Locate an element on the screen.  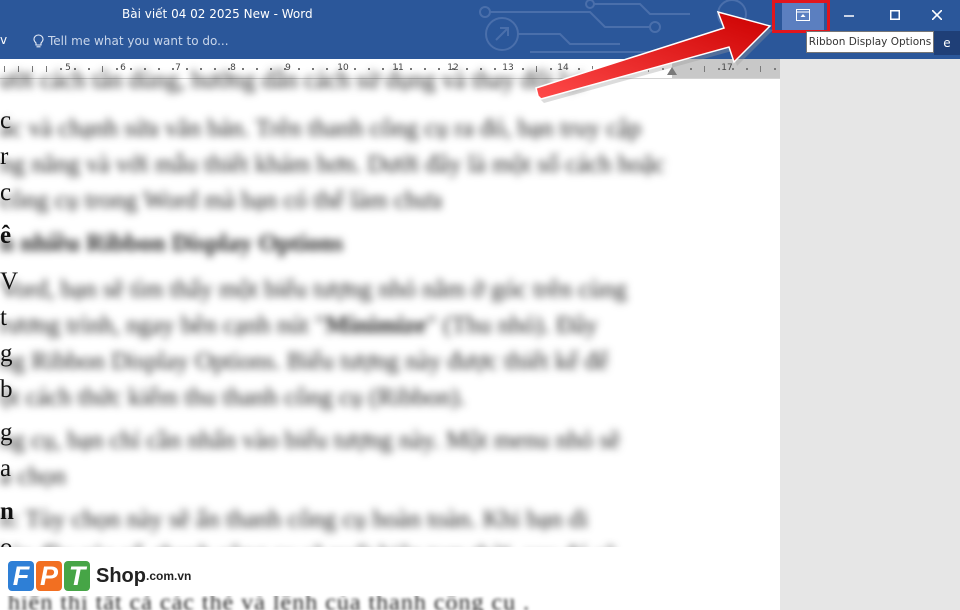
minimize-button is located at coordinates (849, 15).